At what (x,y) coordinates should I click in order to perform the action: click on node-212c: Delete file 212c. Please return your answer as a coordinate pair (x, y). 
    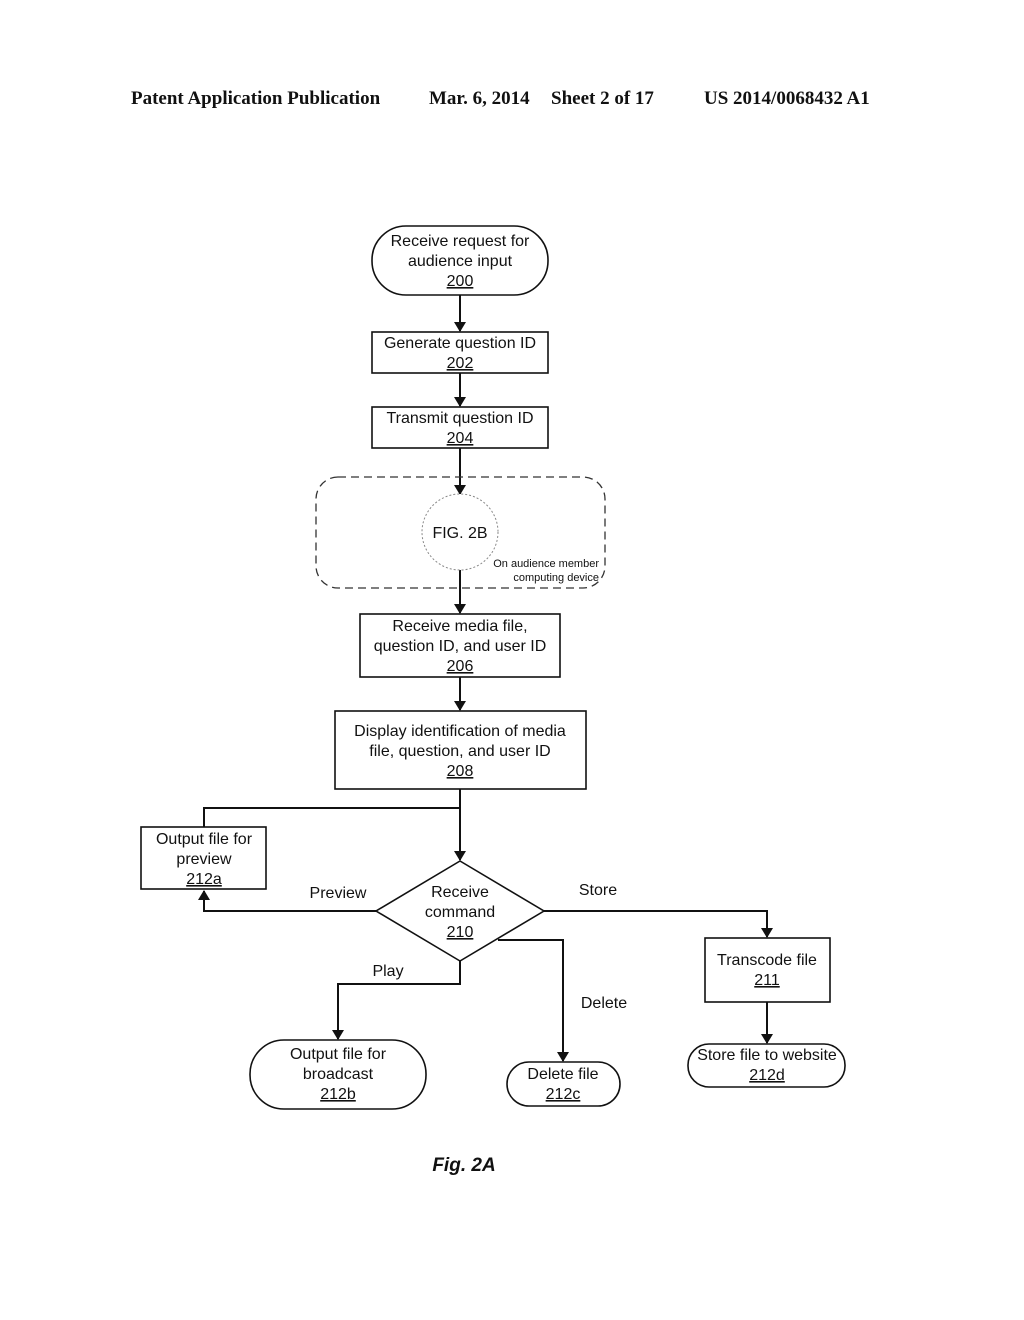
    Looking at the image, I should click on (563, 1084).